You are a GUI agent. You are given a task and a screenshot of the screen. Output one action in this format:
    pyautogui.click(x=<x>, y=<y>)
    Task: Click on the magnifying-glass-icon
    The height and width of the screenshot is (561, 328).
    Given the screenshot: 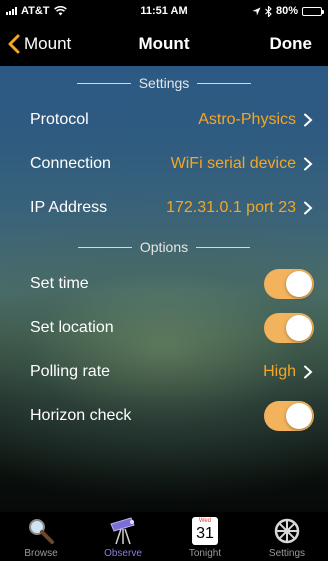 What is the action you would take?
    pyautogui.click(x=41, y=531)
    